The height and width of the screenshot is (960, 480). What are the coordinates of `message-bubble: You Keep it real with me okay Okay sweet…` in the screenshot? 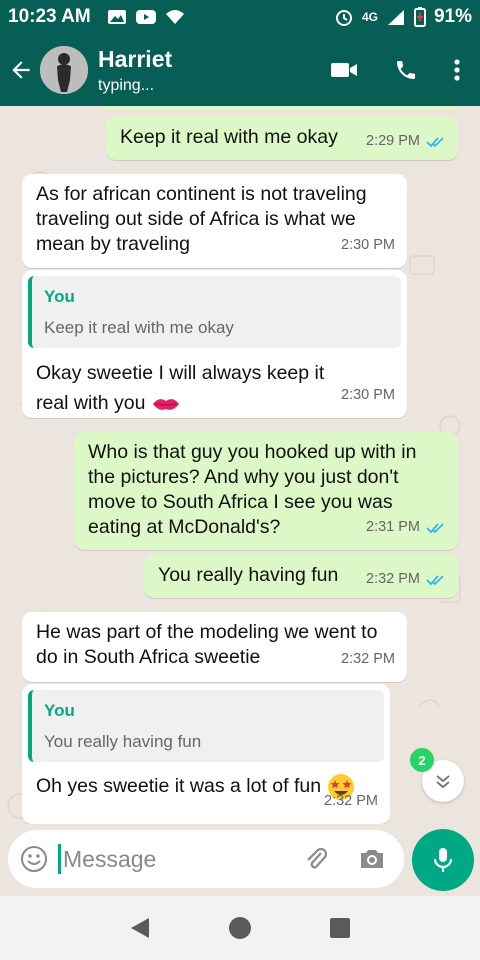 It's located at (214, 344).